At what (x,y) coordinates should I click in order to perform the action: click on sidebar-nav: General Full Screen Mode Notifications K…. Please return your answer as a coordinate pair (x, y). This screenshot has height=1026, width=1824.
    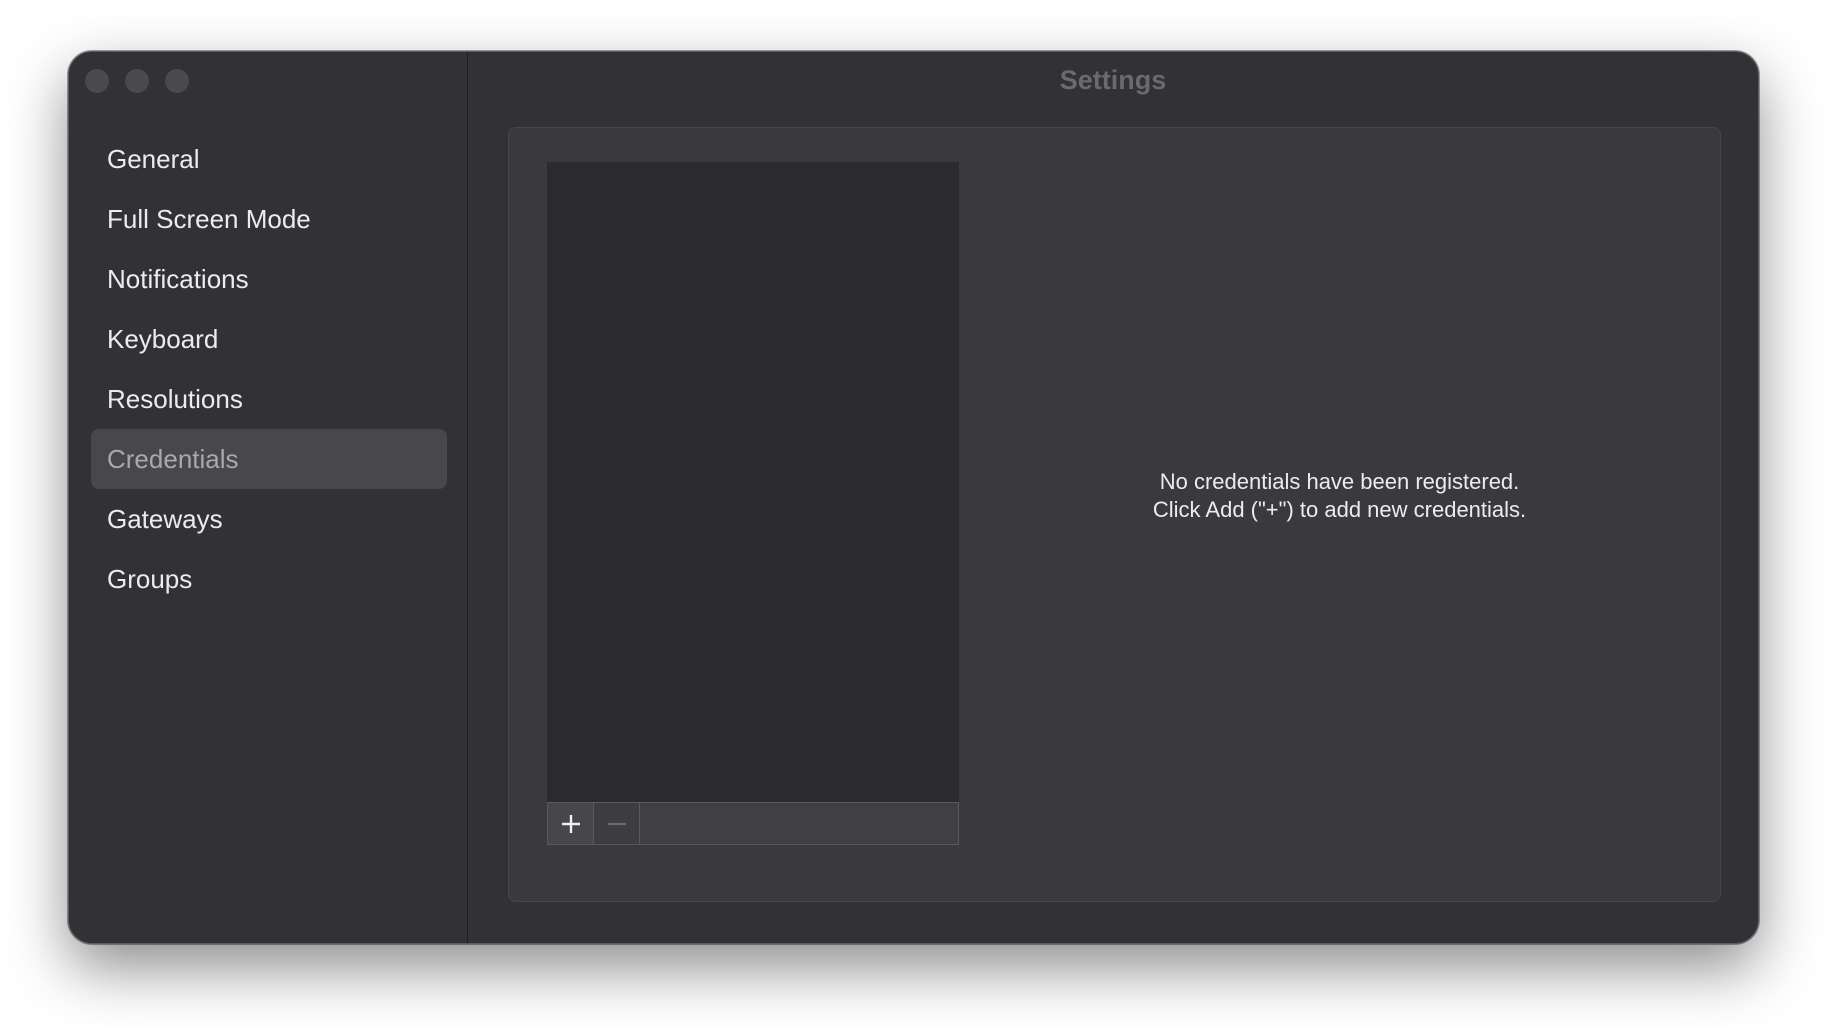
    Looking at the image, I should click on (269, 369).